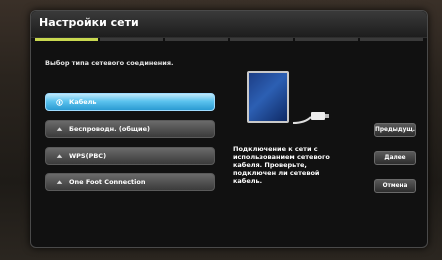 The image size is (442, 260). What do you see at coordinates (59, 102) in the screenshot?
I see `plug-icon` at bounding box center [59, 102].